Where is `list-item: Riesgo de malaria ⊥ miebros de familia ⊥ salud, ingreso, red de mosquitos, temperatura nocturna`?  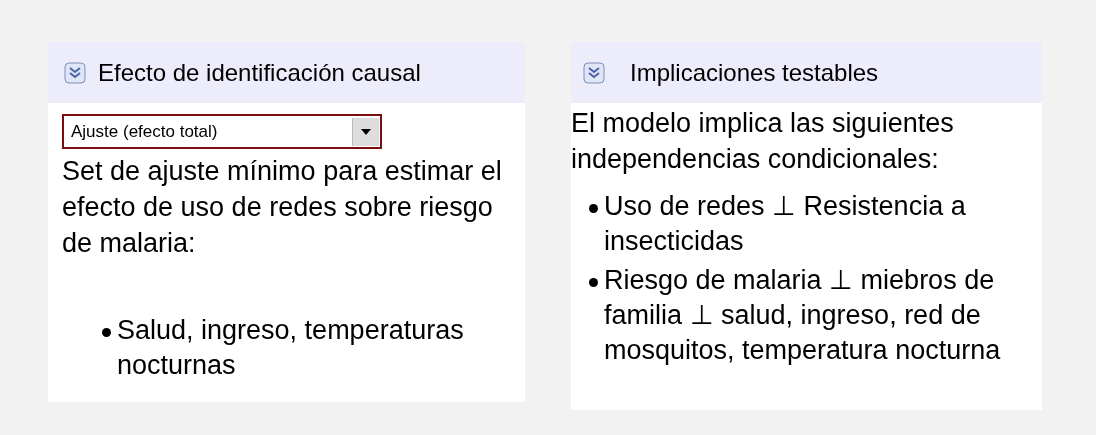
list-item: Riesgo de malaria ⊥ miebros de familia ⊥ salud, ingreso, red de mosquitos, temperatura nocturna is located at coordinates (803, 315).